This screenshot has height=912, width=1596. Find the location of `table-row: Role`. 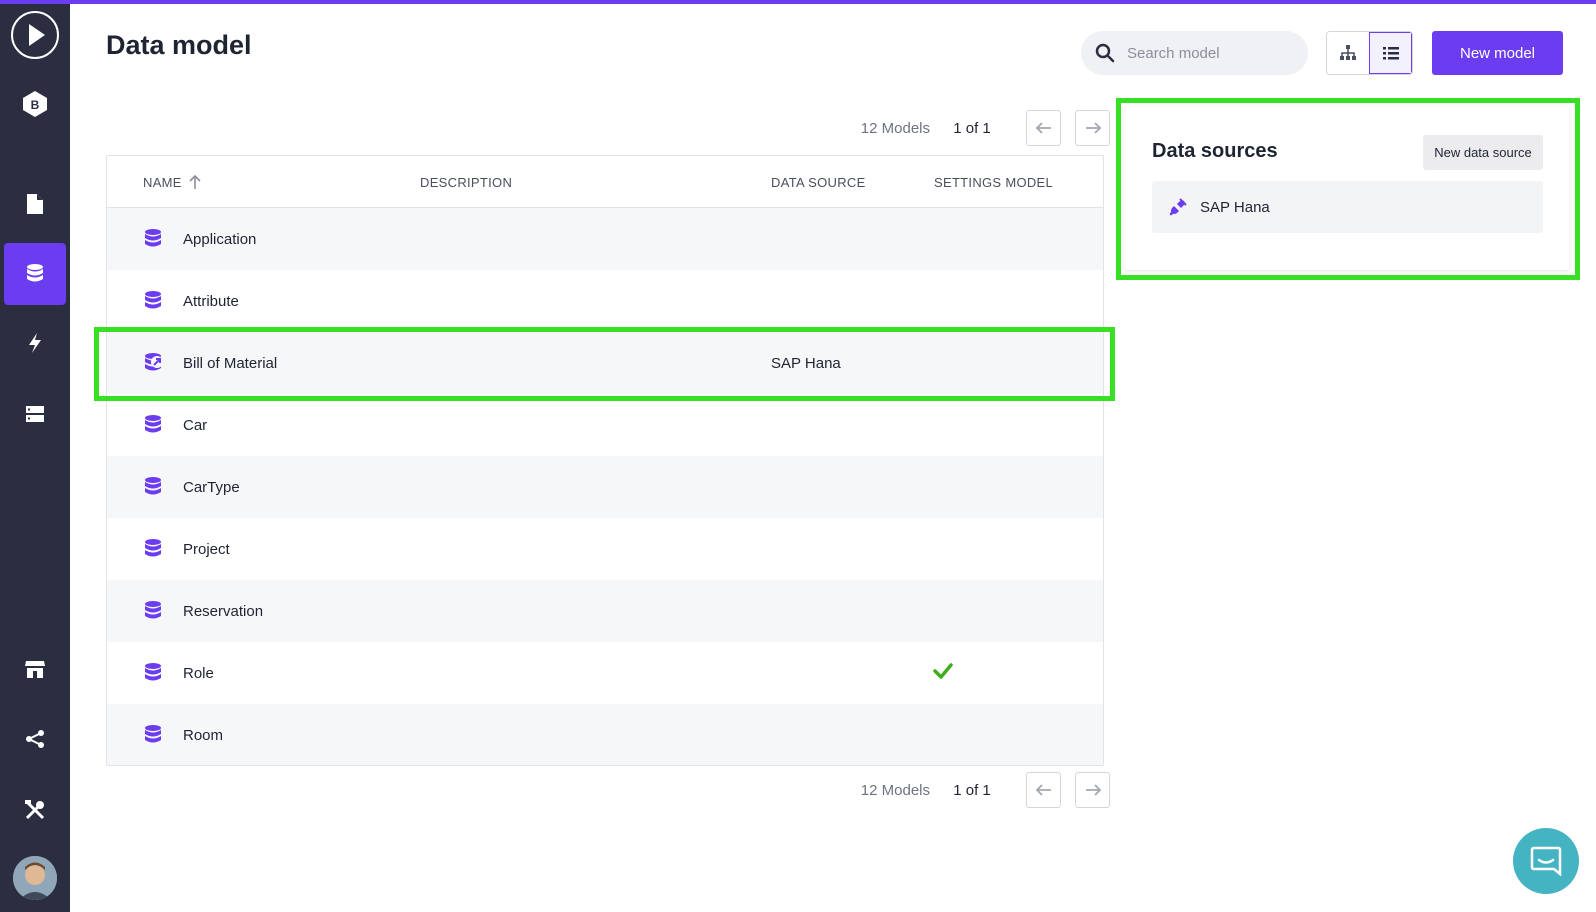

table-row: Role is located at coordinates (605, 673).